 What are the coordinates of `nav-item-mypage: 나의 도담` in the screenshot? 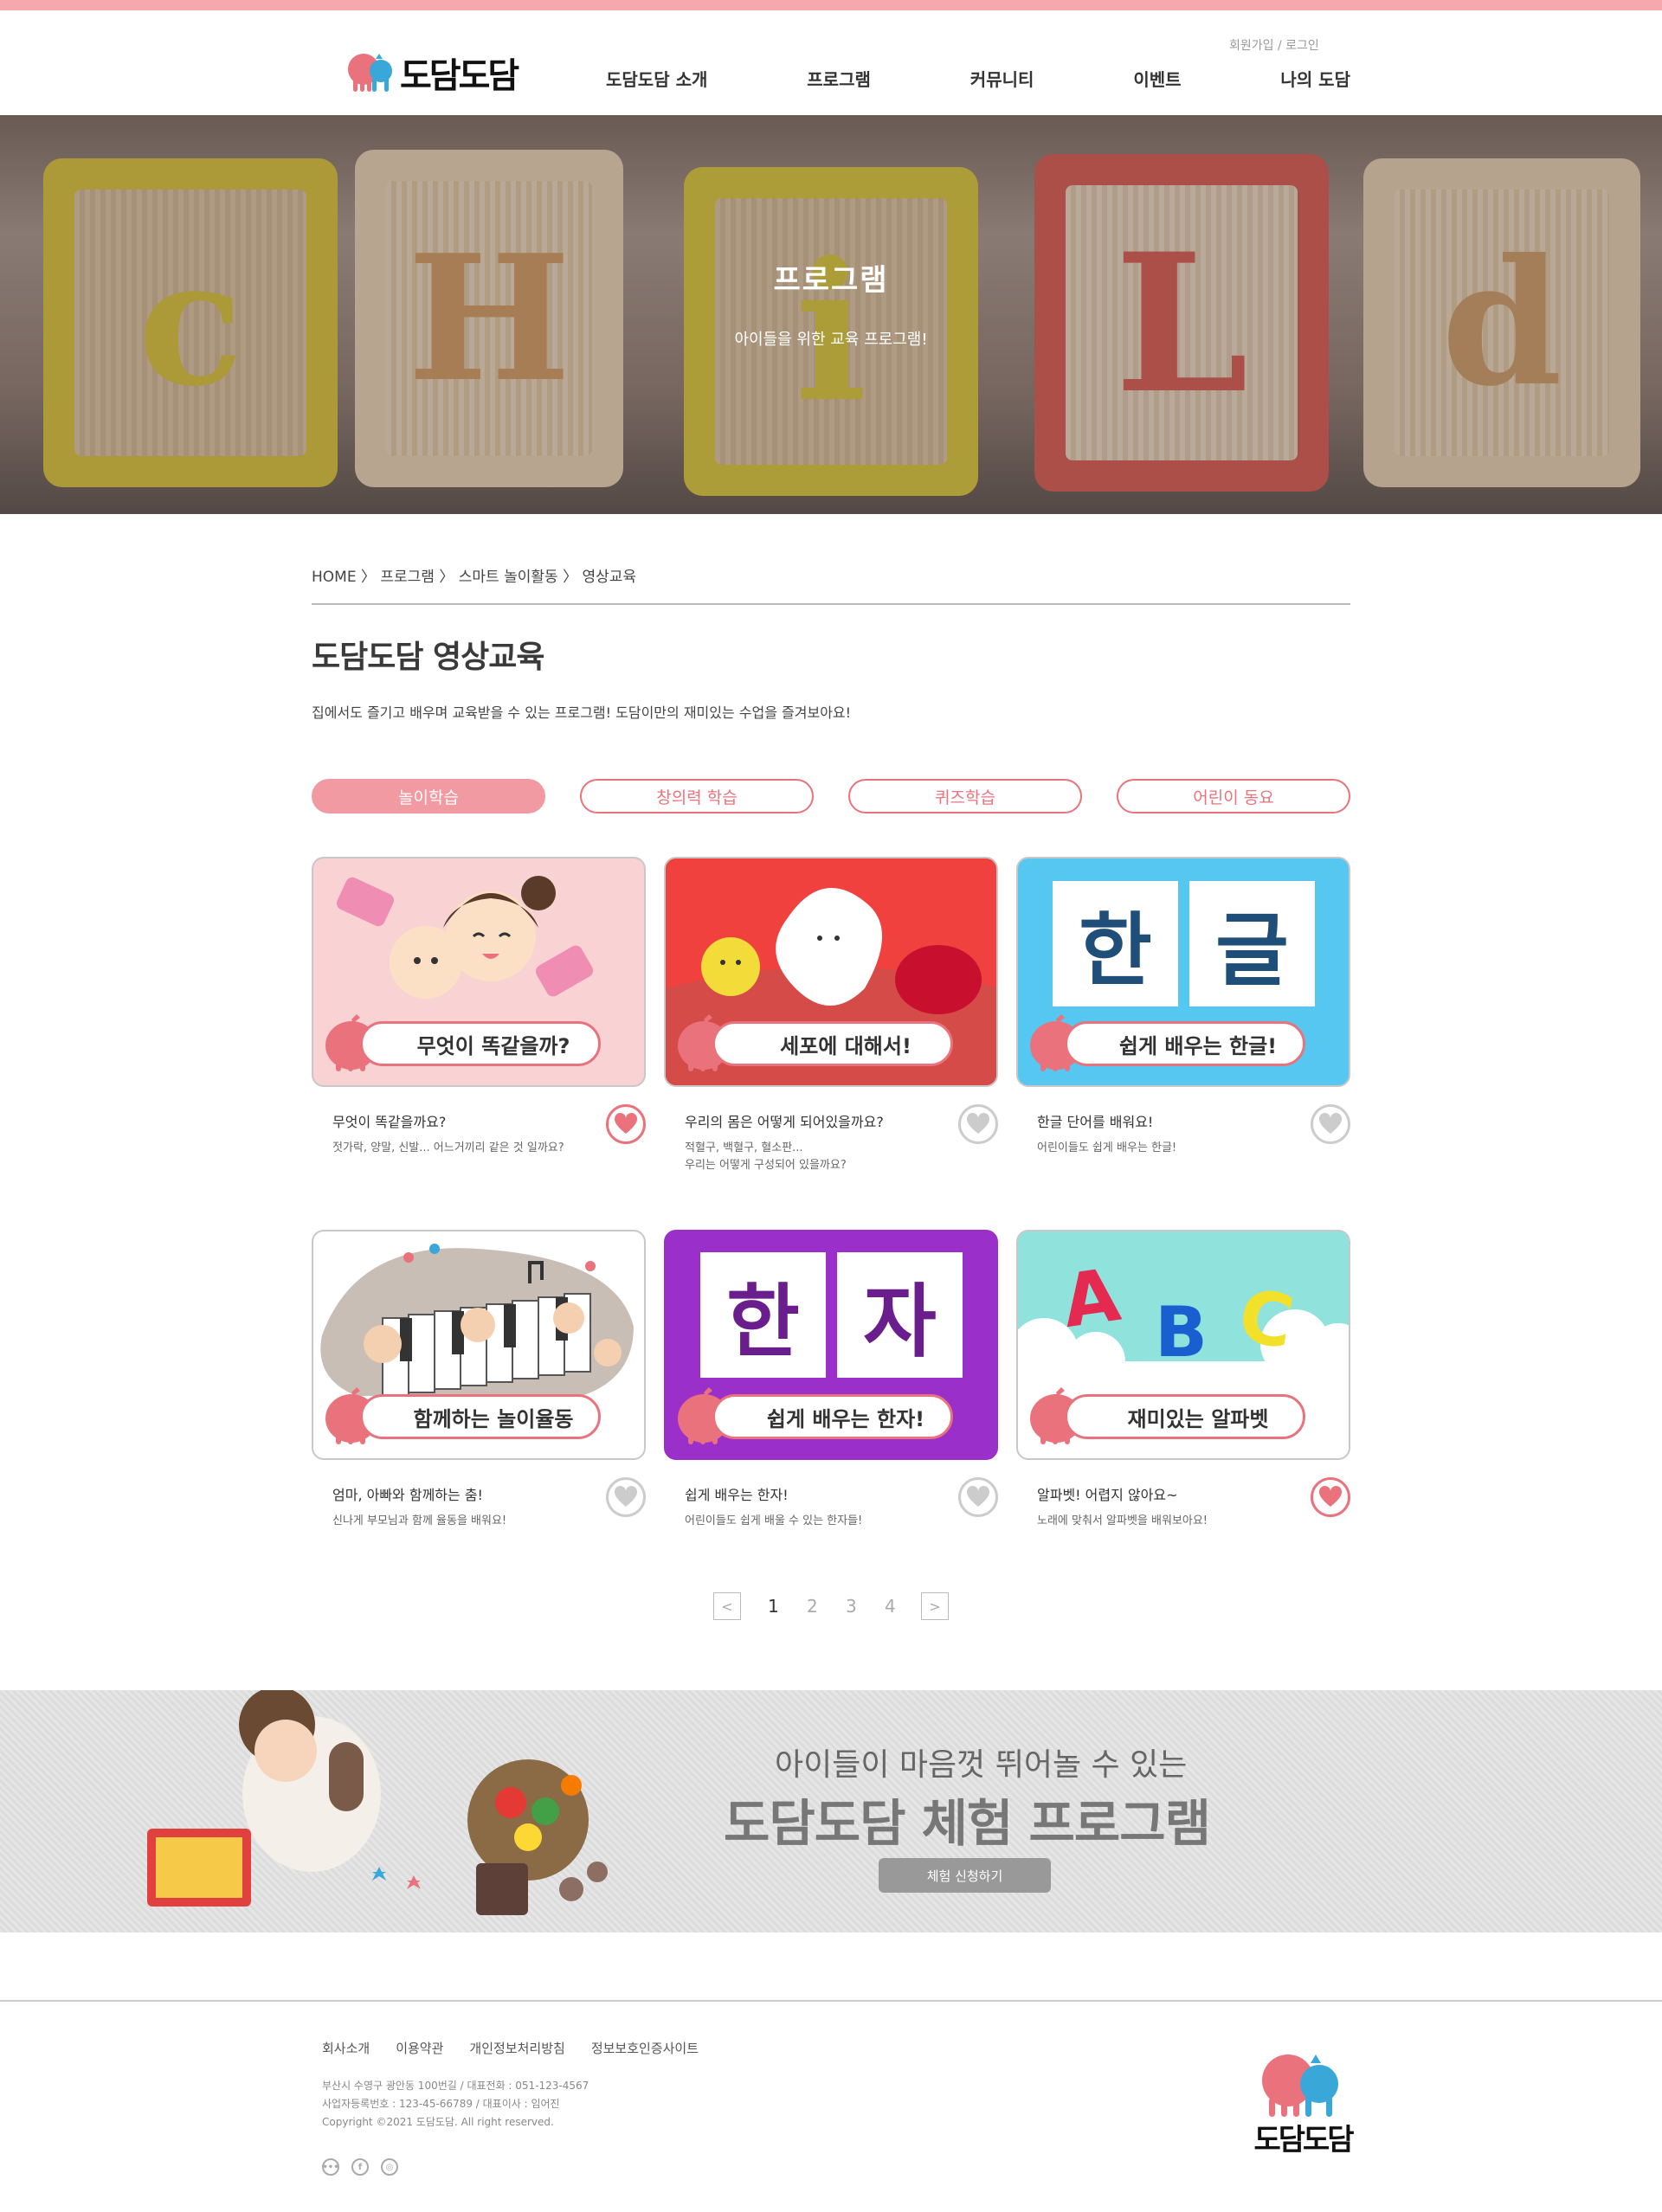 It's located at (1315, 78).